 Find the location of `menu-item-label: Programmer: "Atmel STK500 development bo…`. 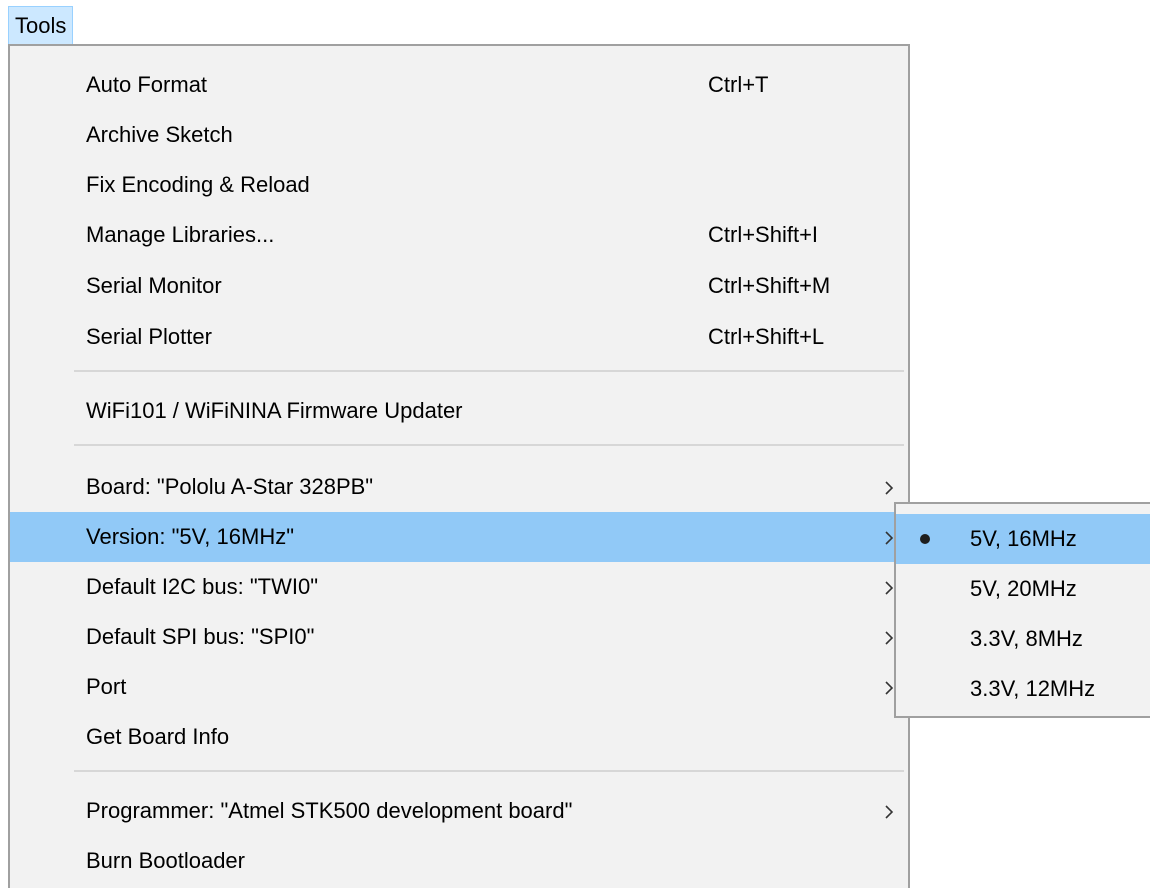

menu-item-label: Programmer: "Atmel STK500 development bo… is located at coordinates (329, 810).